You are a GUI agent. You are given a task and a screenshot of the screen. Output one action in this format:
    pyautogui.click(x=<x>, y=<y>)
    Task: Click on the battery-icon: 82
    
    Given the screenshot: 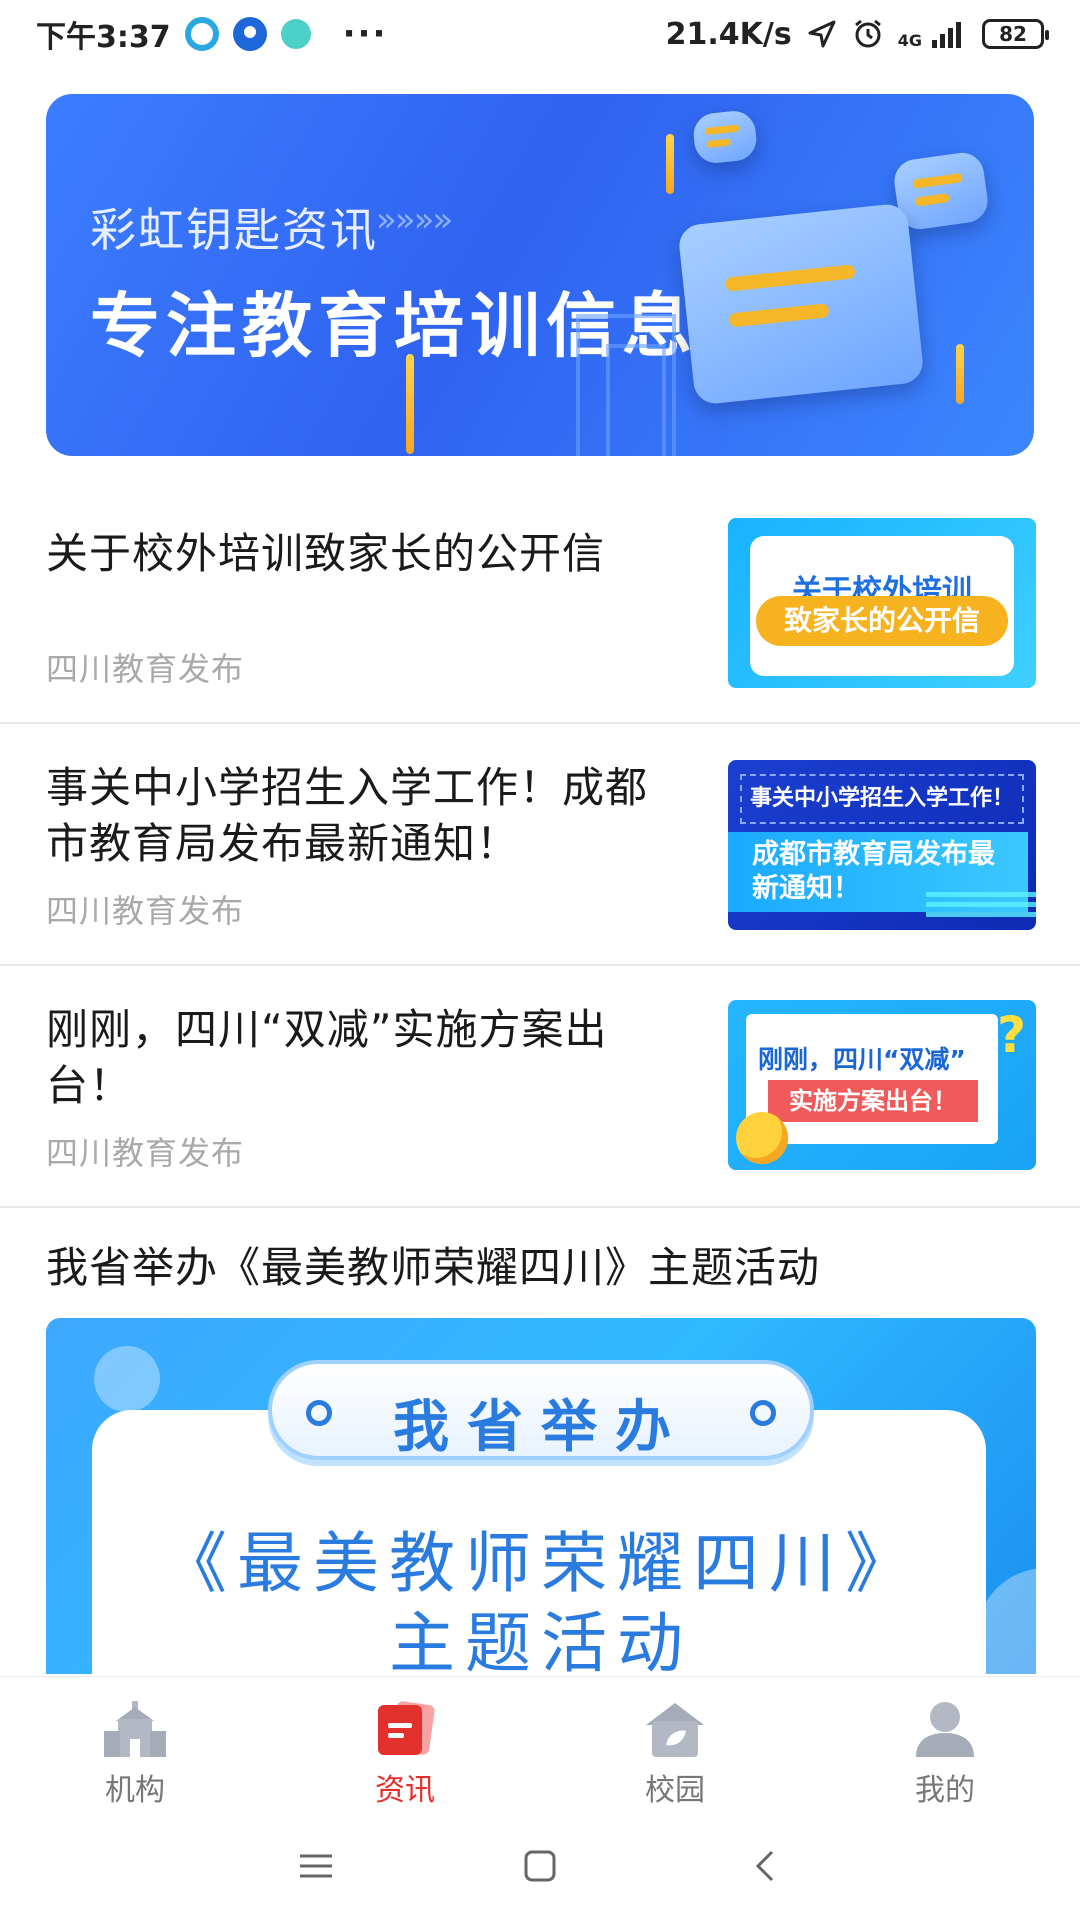 What is the action you would take?
    pyautogui.click(x=1015, y=34)
    